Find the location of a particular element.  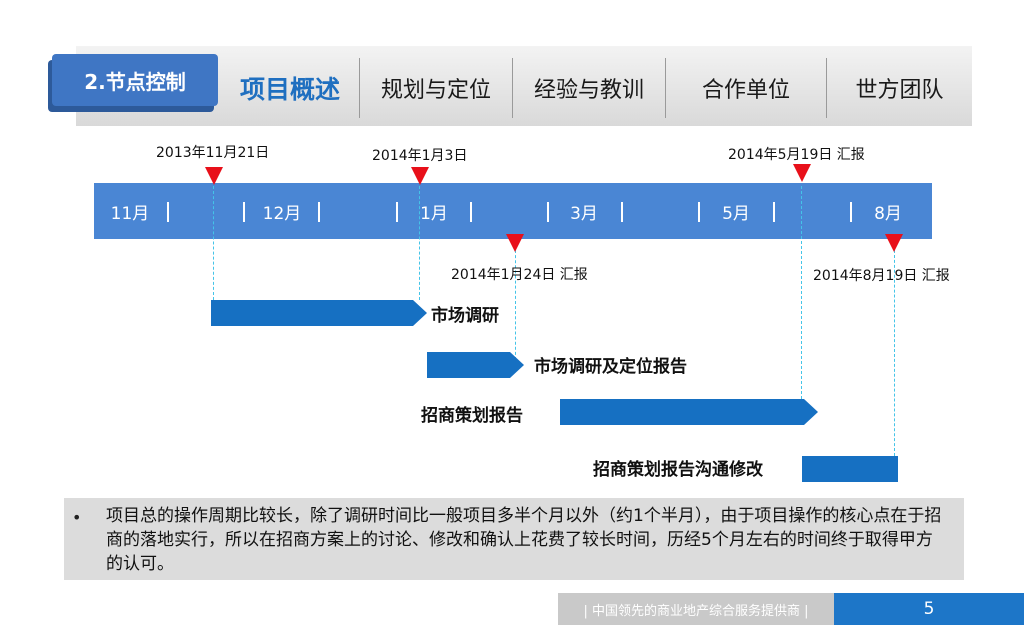

nav-tab-team: 世方团队 is located at coordinates (899, 88).